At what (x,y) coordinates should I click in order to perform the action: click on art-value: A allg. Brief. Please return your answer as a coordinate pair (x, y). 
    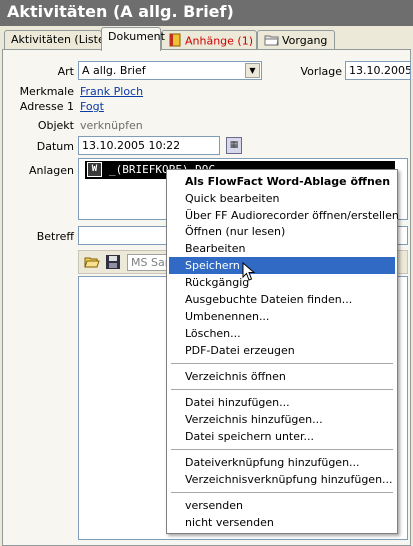
    Looking at the image, I should click on (114, 70).